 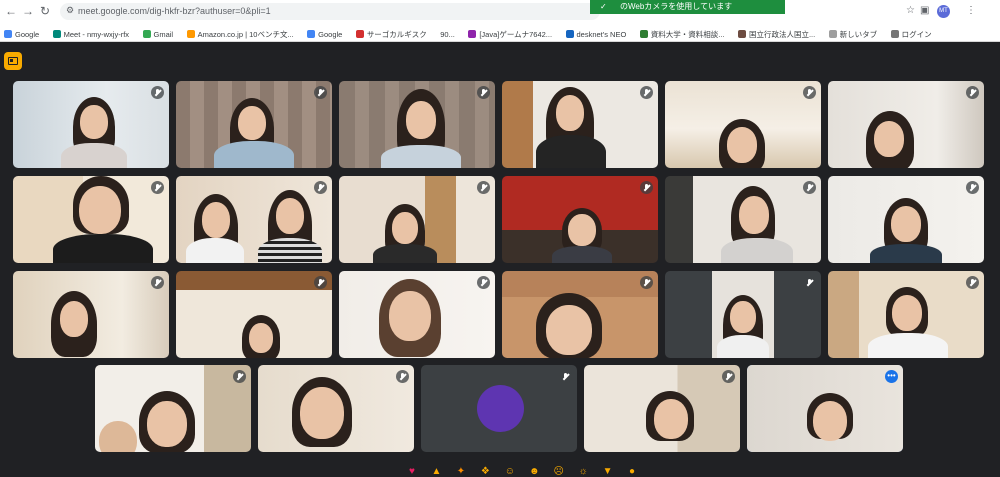 I want to click on bookmark-item: 新しいタブ, so click(x=852, y=33).